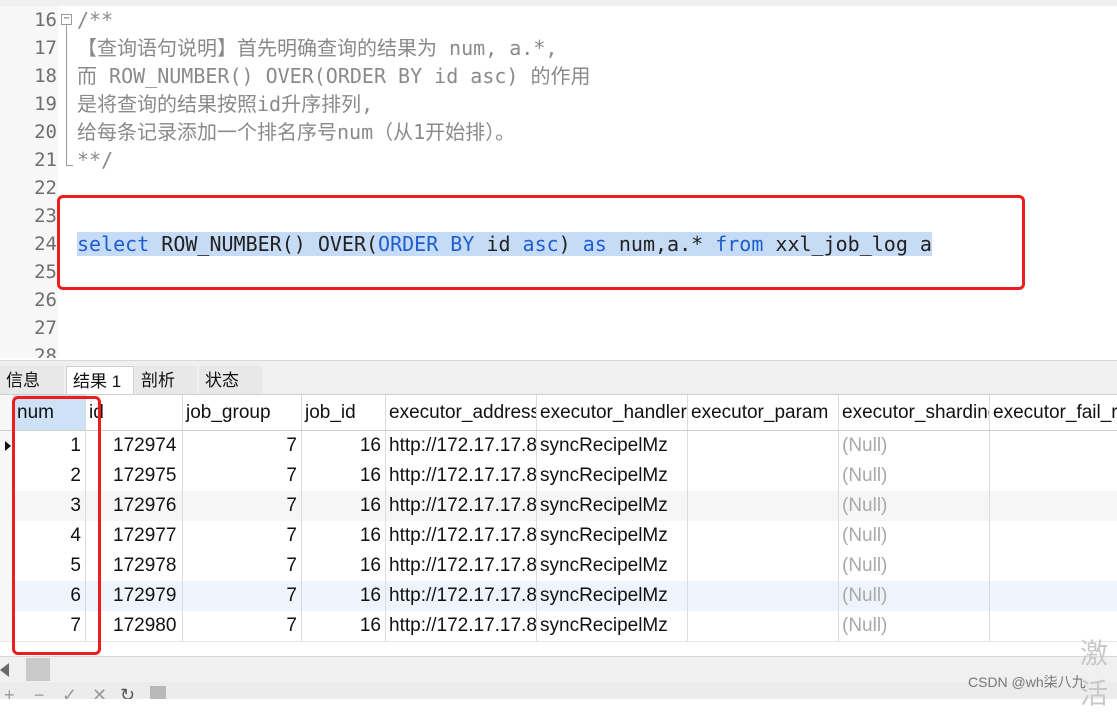  I want to click on cell-num: 6, so click(50, 596).